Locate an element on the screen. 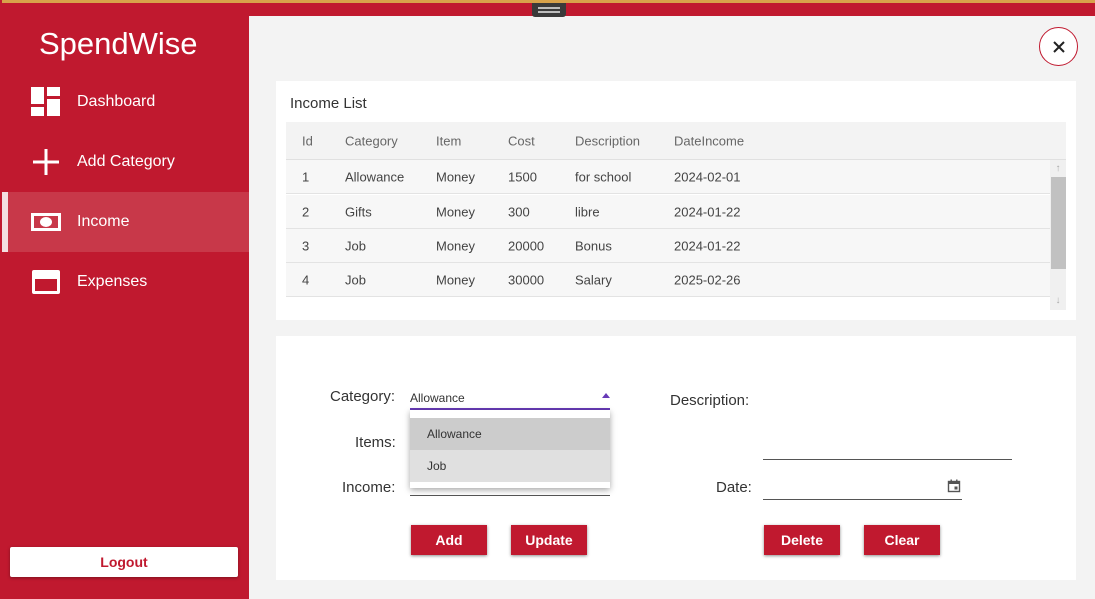 The width and height of the screenshot is (1095, 599). cell-description: Salary is located at coordinates (593, 279).